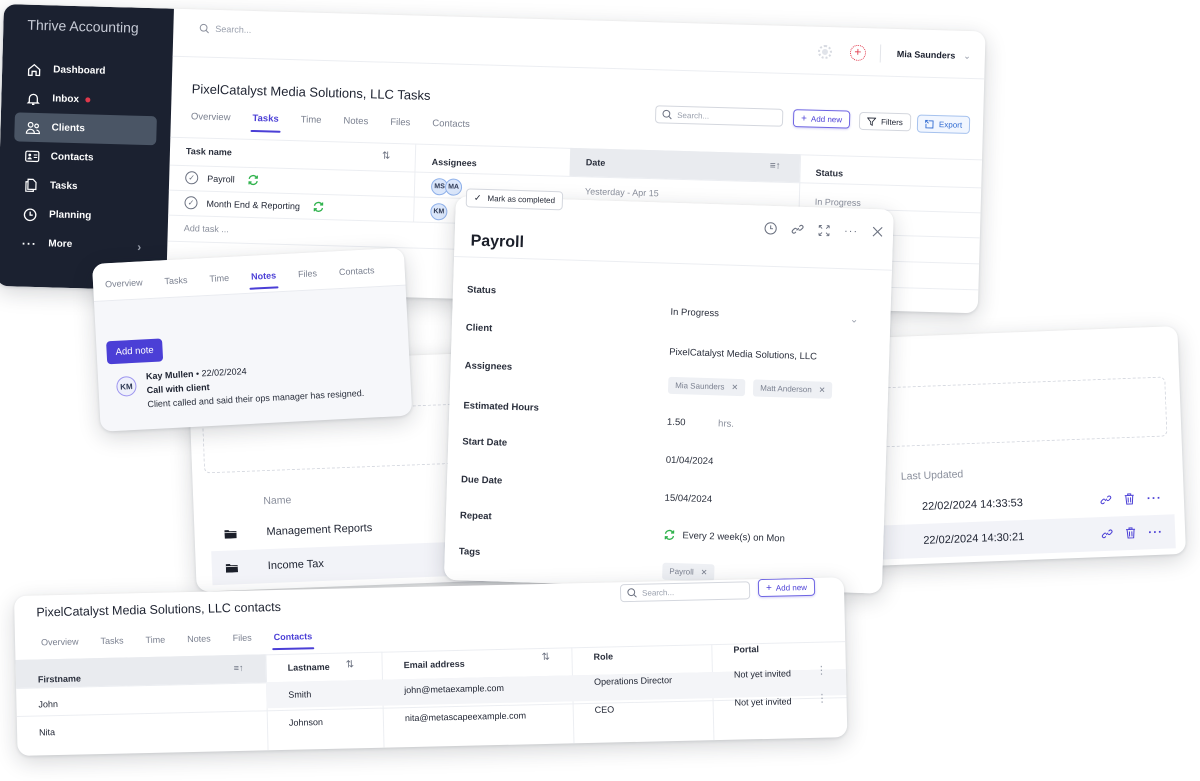  Describe the element at coordinates (688, 499) in the screenshot. I see `due-date-input: 15/04/2024` at that location.